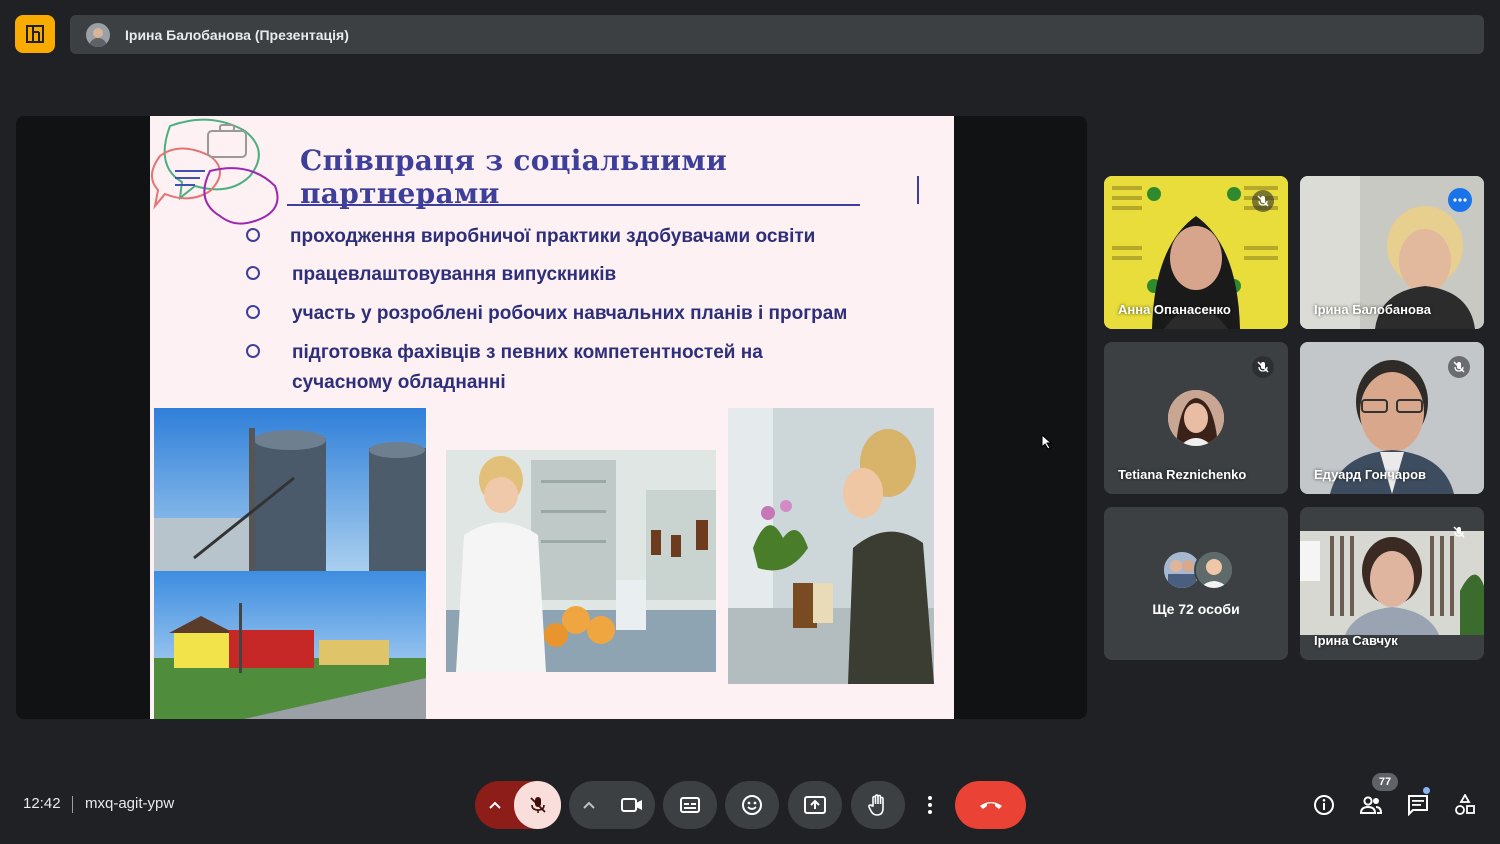 The image size is (1500, 844). I want to click on people-count-badge: 77, so click(1385, 782).